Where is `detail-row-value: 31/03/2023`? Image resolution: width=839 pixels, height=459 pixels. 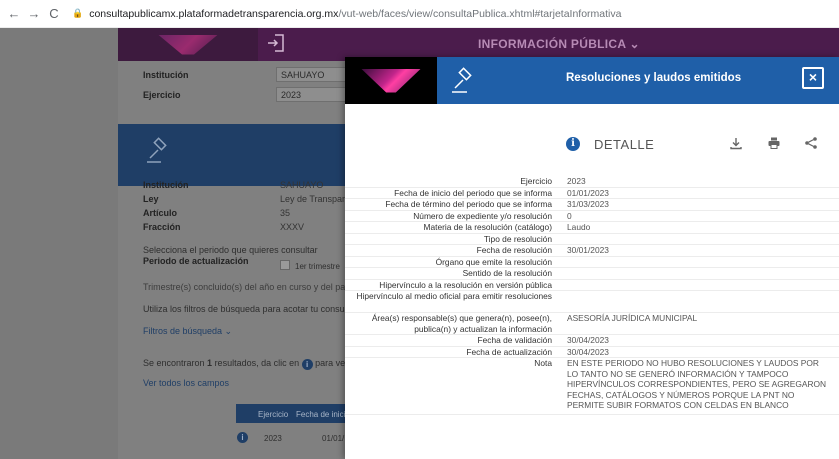 detail-row-value: 31/03/2023 is located at coordinates (588, 204).